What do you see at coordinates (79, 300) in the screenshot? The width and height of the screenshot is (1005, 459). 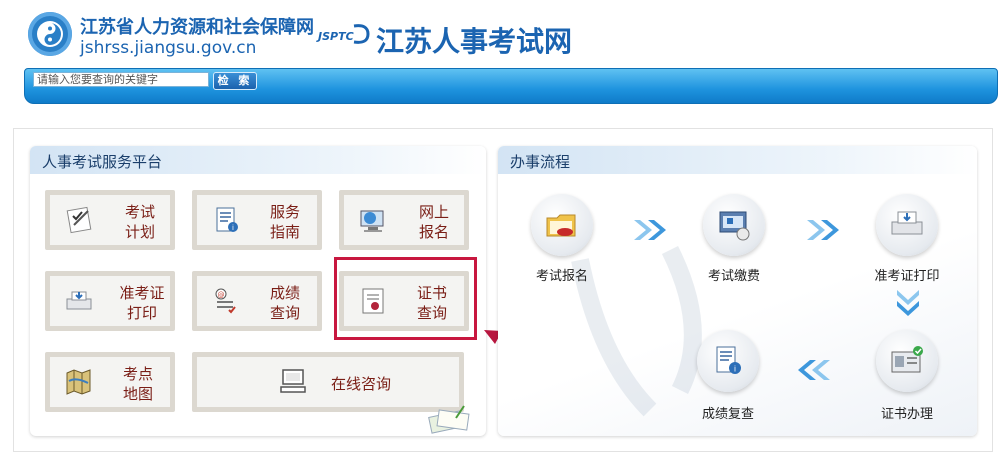 I see `admission-print-icon` at bounding box center [79, 300].